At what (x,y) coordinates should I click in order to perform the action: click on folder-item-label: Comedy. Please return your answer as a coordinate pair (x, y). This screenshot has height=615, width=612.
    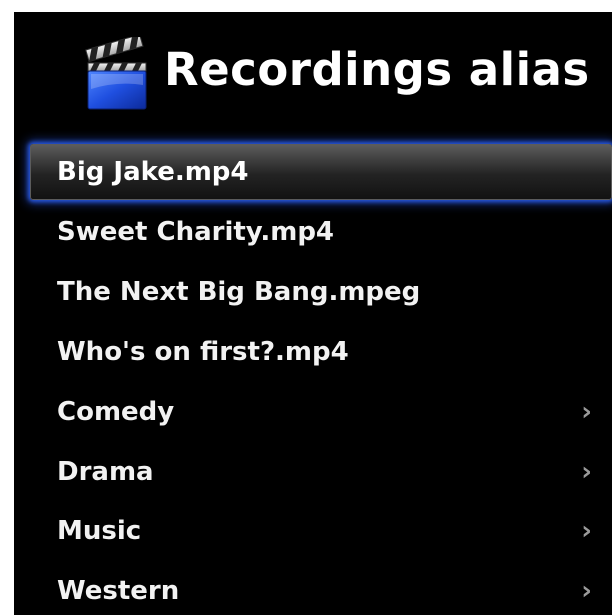
    Looking at the image, I should click on (116, 412).